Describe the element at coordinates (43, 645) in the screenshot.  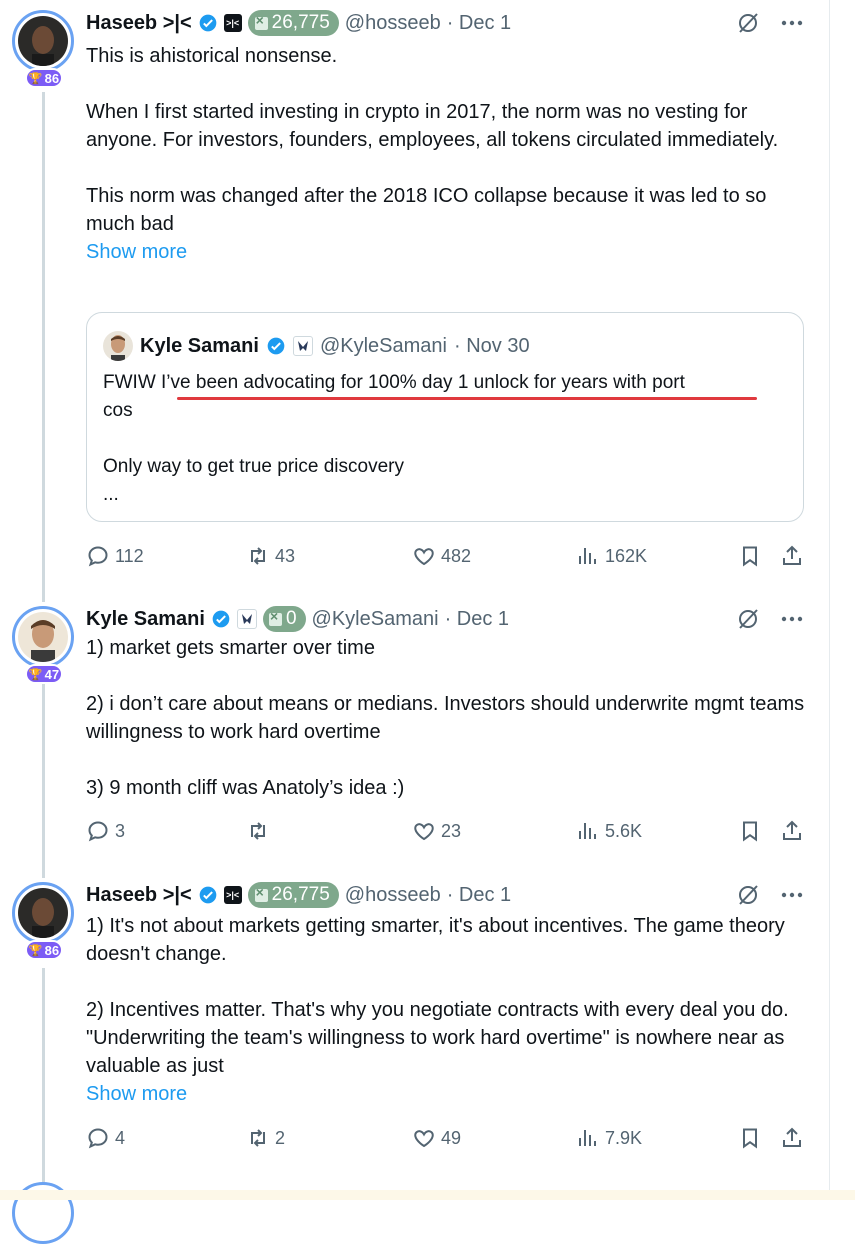
I see `avatar: 🏆 47` at that location.